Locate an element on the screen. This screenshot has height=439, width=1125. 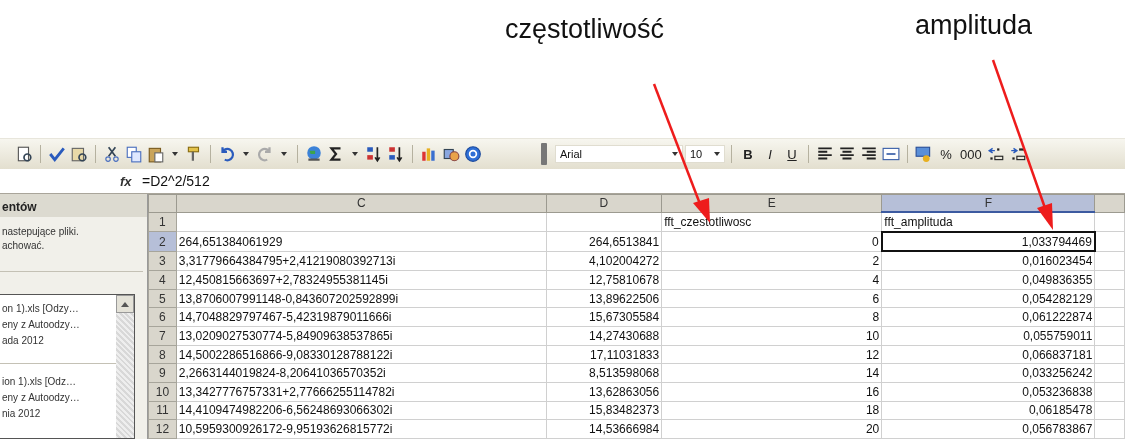
table-cell: 14,27430688 is located at coordinates (604, 336).